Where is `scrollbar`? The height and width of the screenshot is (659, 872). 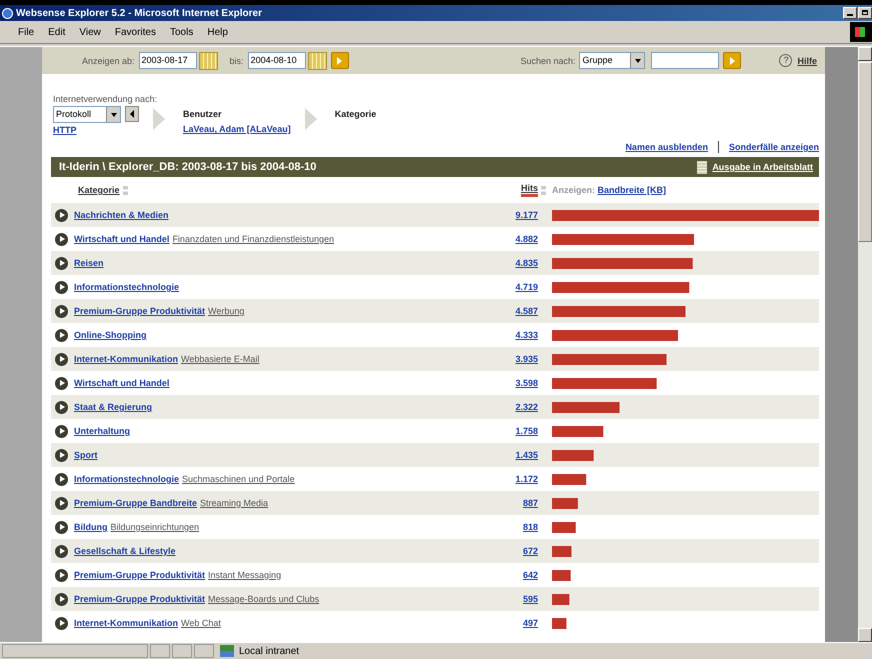
scrollbar is located at coordinates (865, 344).